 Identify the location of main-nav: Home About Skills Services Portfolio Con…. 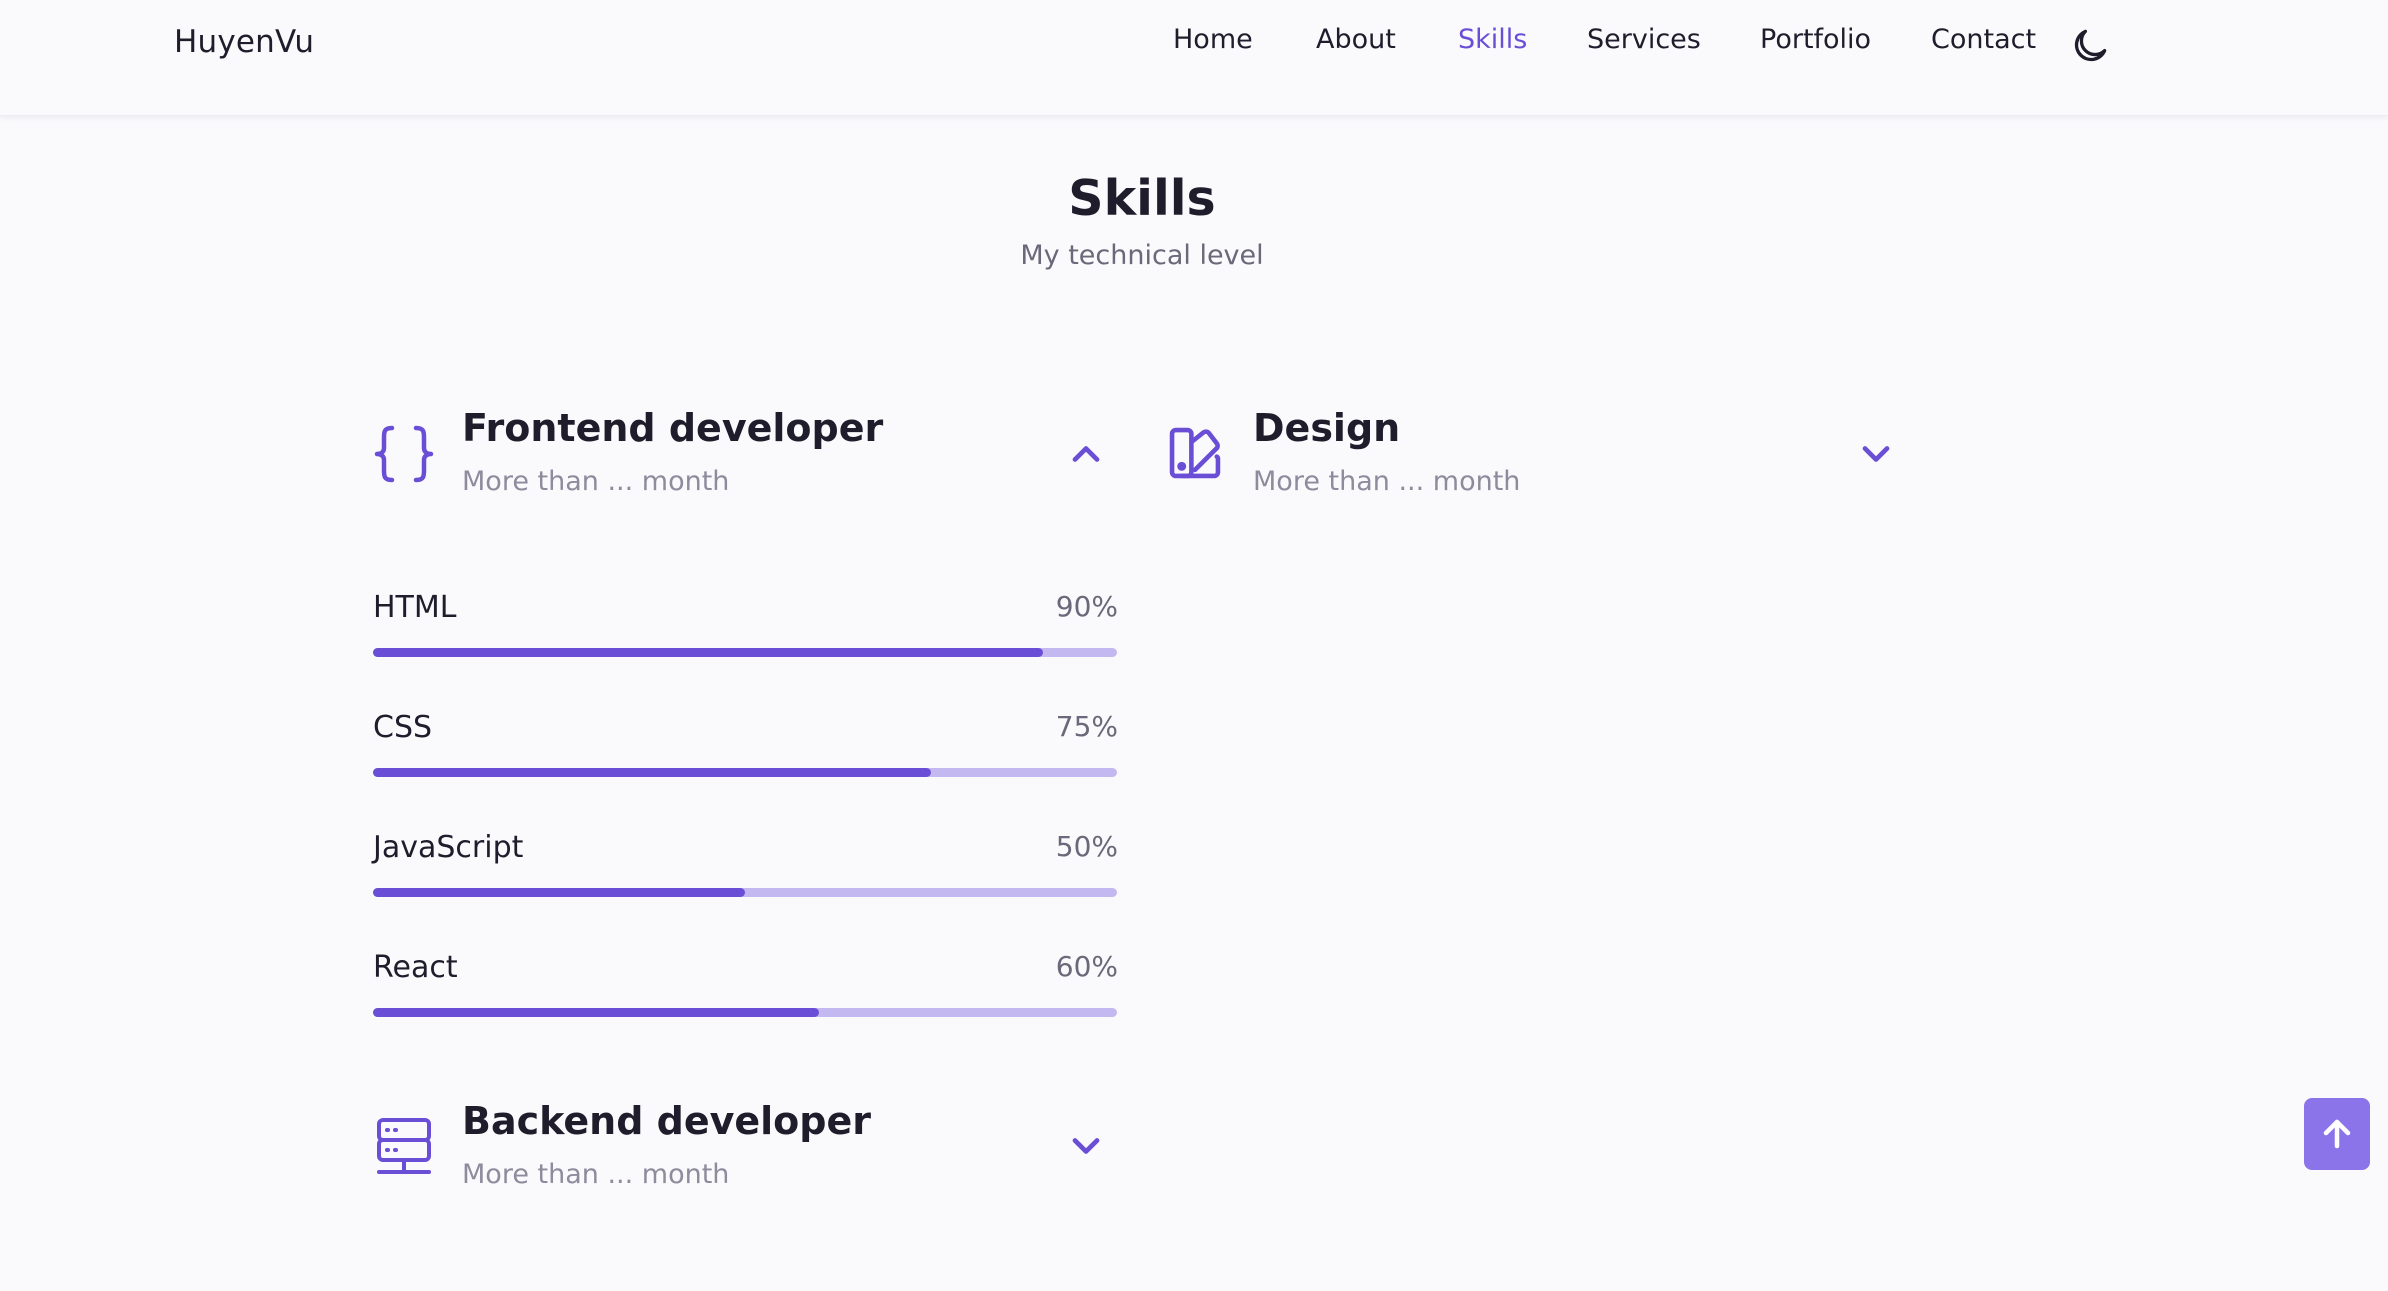
(1194, 46).